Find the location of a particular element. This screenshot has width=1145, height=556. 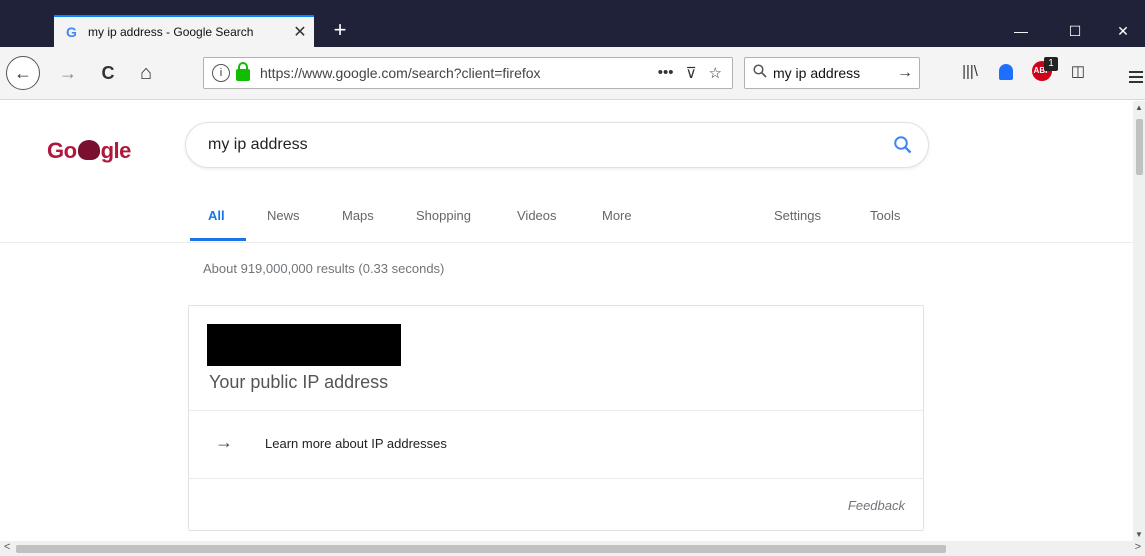

tab-all: All is located at coordinates (216, 215).